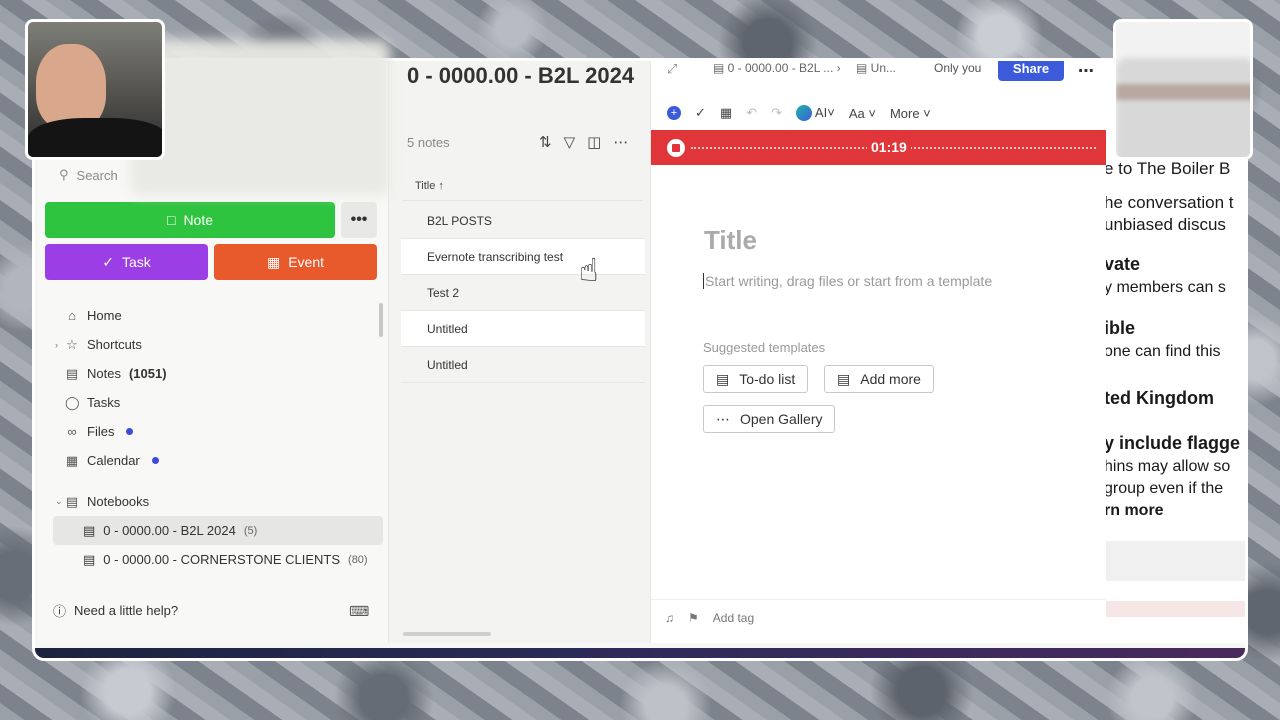 The width and height of the screenshot is (1280, 720). I want to click on sidebar-item-shortcuts: › ☆ Shortcuts, so click(213, 344).